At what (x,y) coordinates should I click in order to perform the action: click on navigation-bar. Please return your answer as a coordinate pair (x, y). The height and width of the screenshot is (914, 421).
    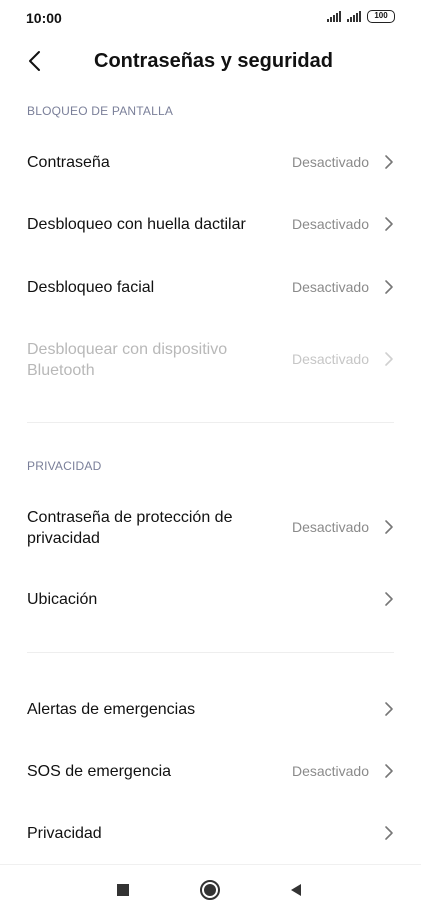
    Looking at the image, I should click on (210, 890).